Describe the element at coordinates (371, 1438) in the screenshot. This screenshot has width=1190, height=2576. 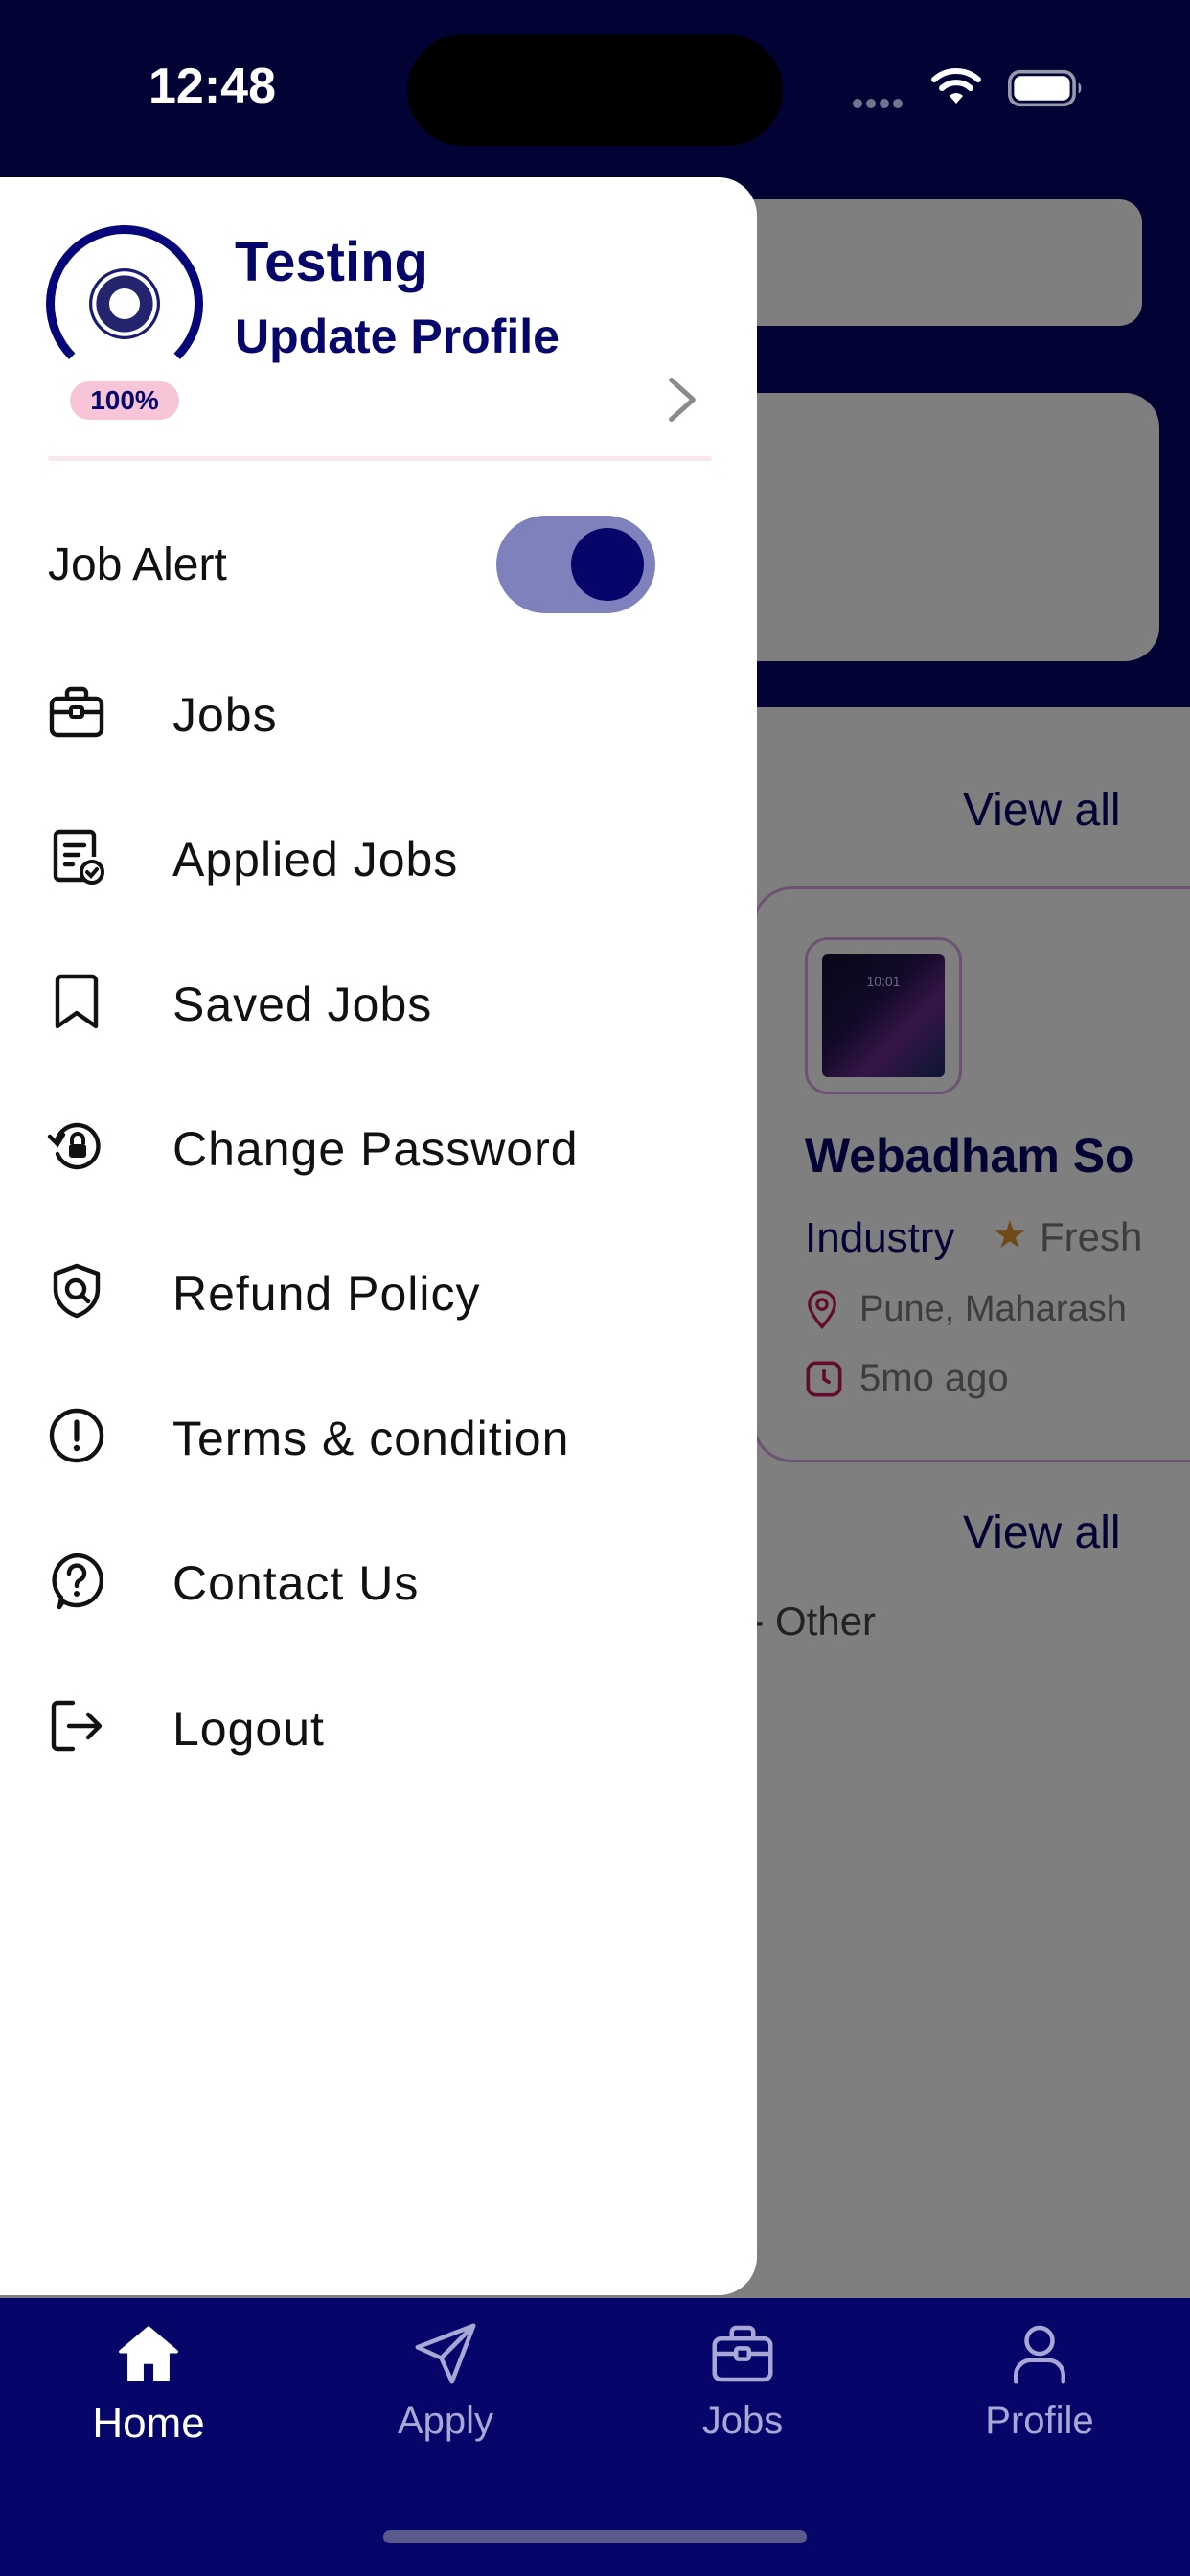
I see `menu-label: Terms & condition` at that location.